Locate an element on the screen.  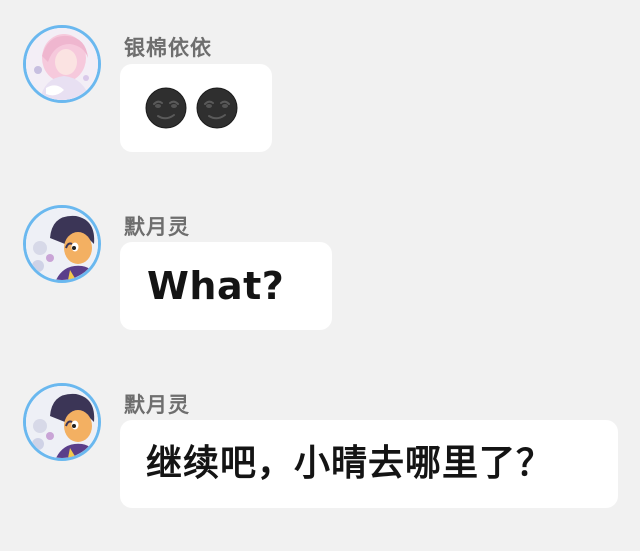
sender-name: 银棉依依 is located at coordinates (168, 48).